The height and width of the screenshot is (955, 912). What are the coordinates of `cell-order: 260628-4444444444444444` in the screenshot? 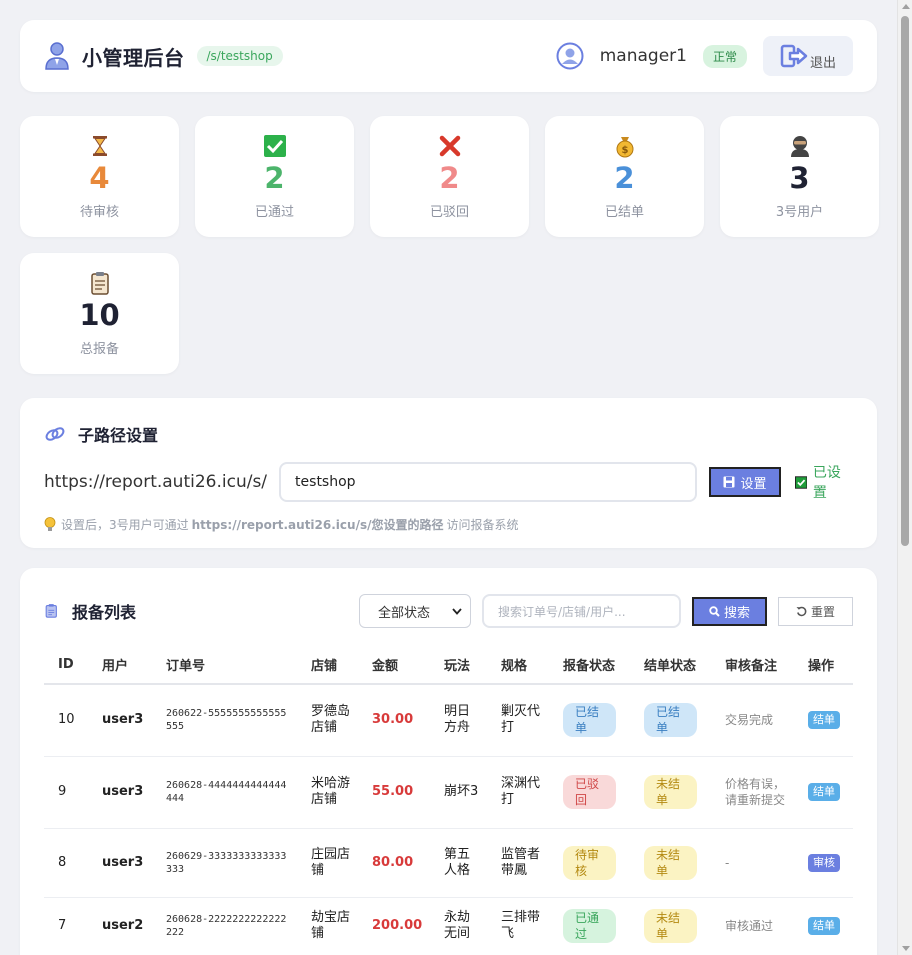 It's located at (224, 792).